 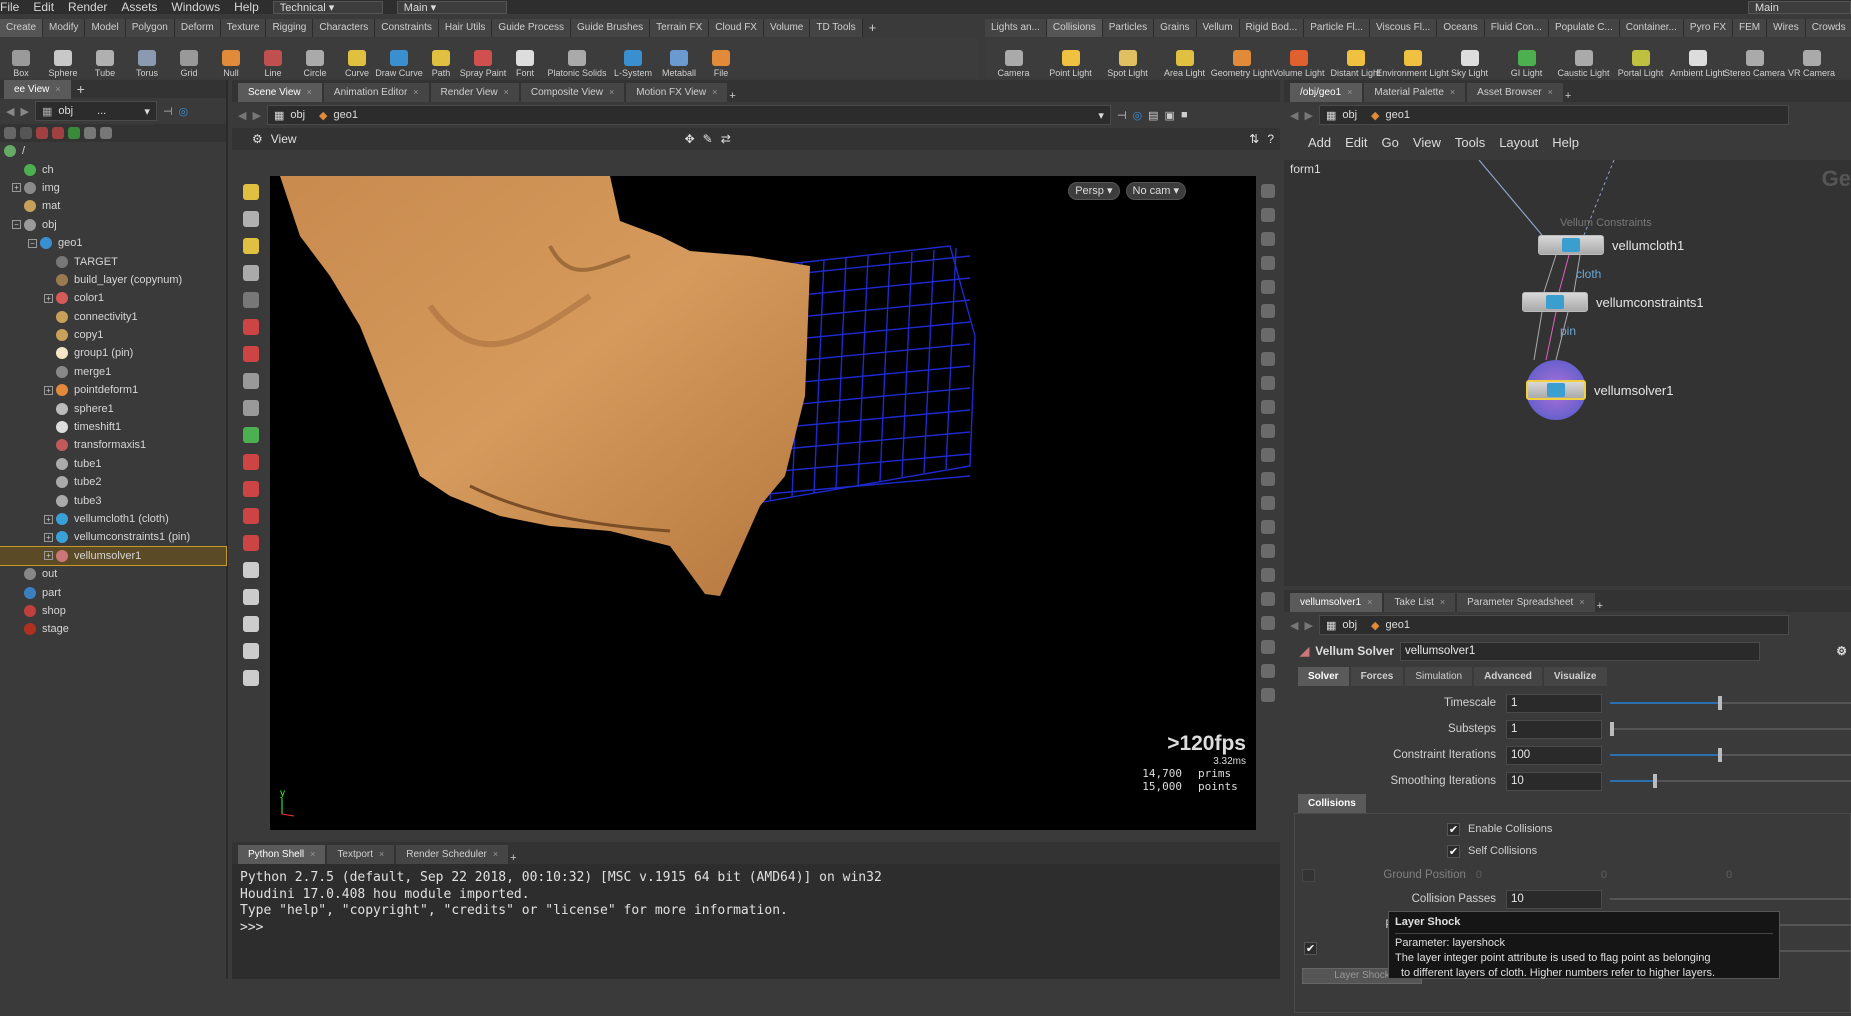 I want to click on tool-null: Null, so click(x=231, y=58).